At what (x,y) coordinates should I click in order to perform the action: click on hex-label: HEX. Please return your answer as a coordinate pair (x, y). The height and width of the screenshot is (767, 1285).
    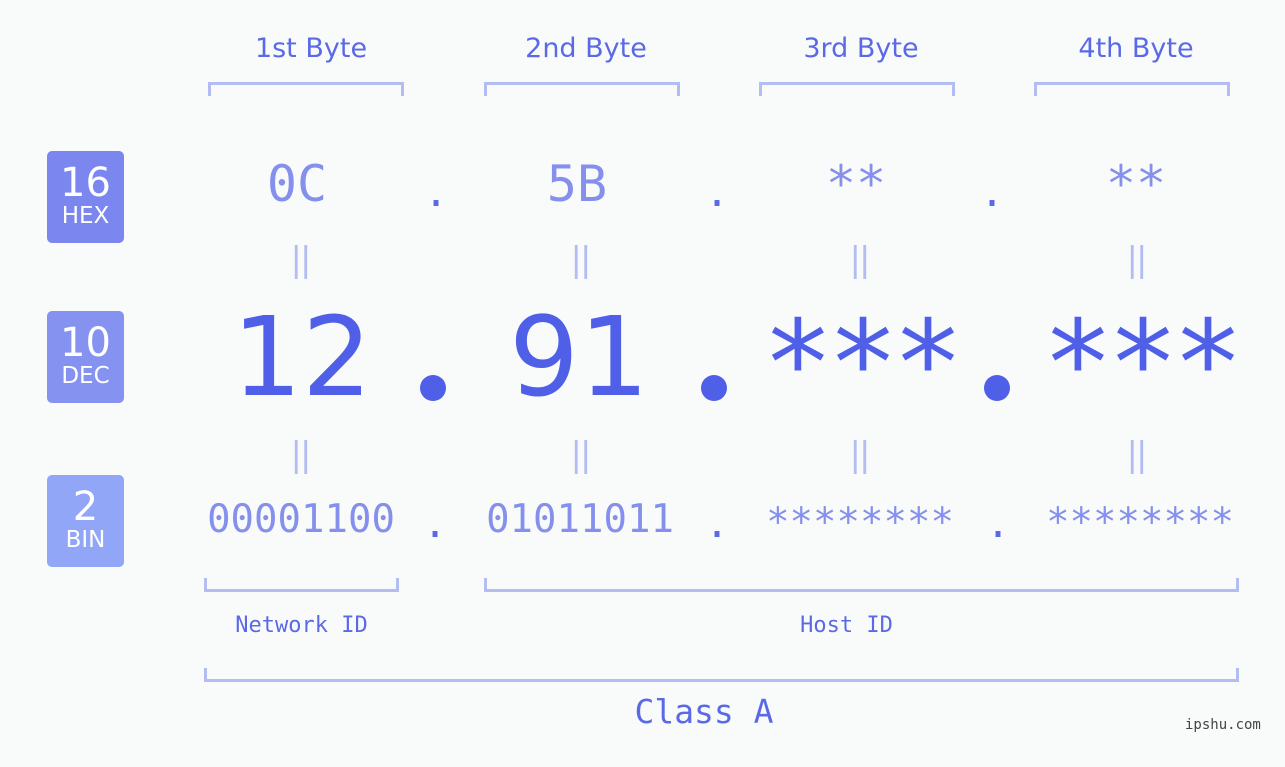
    Looking at the image, I should click on (85, 216).